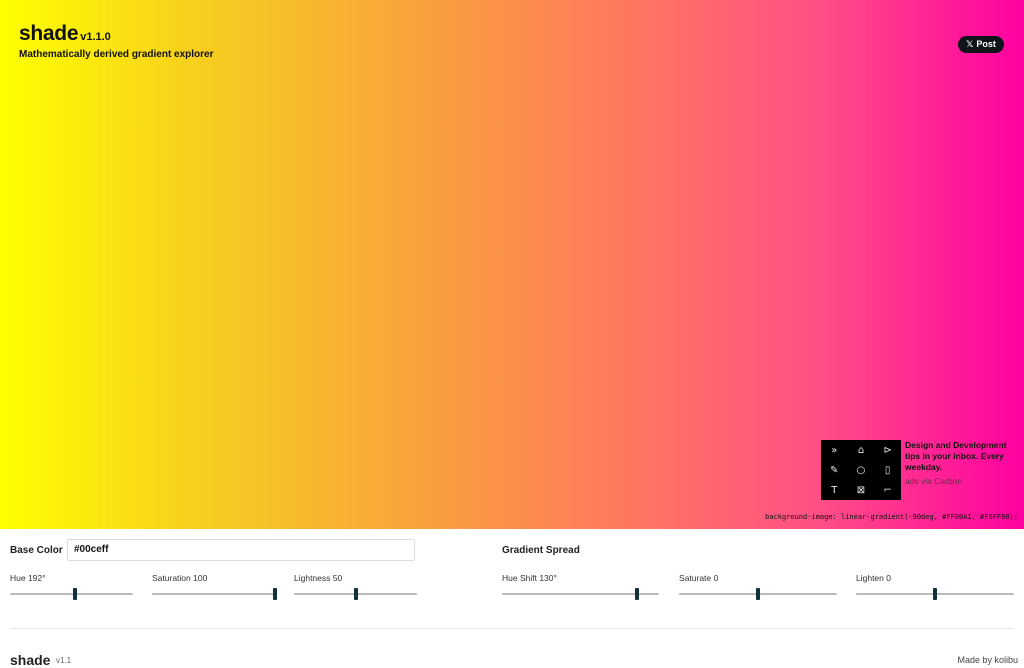 The width and height of the screenshot is (1024, 668). What do you see at coordinates (699, 578) in the screenshot?
I see `saturate-slider-label: Saturate 0` at bounding box center [699, 578].